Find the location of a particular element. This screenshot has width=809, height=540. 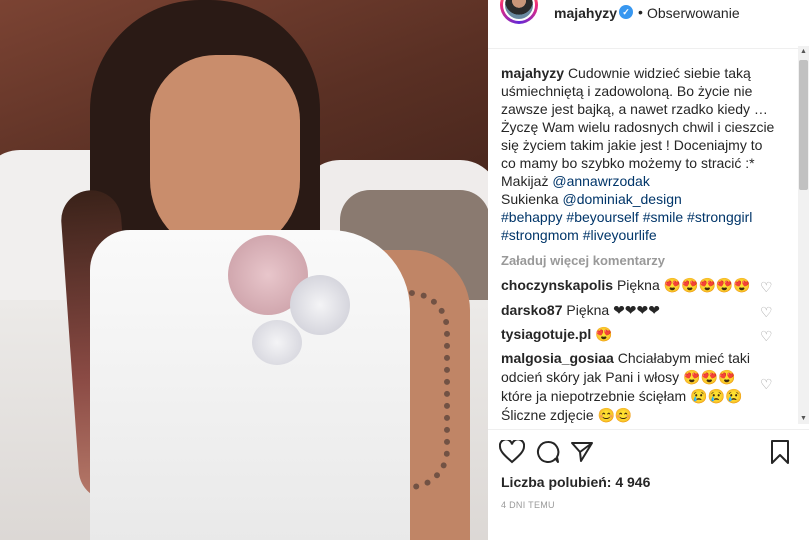

hashtag-link: #smile is located at coordinates (663, 217).